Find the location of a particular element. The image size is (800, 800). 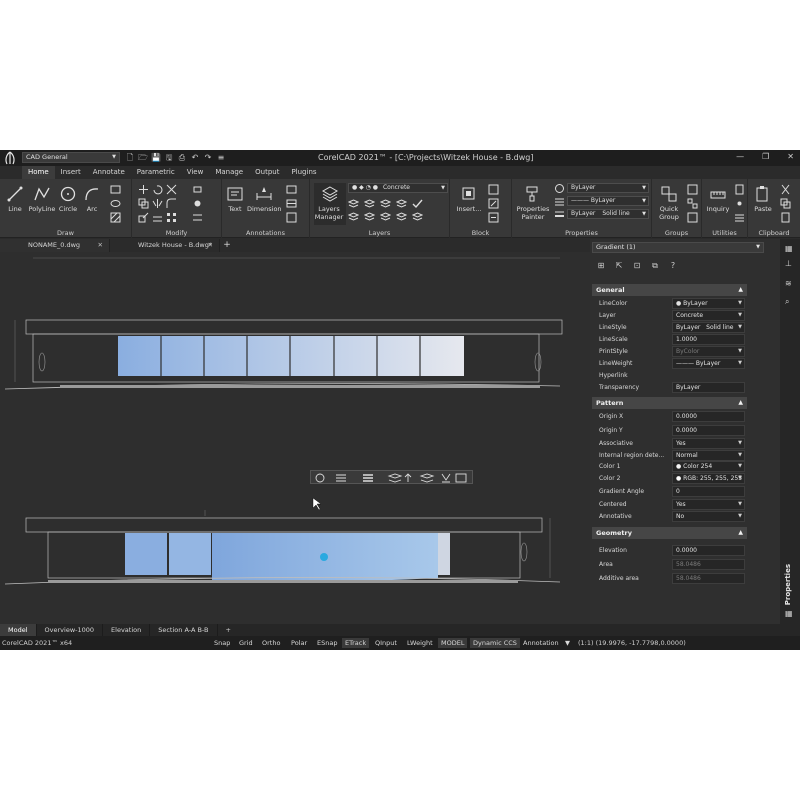

redo-icon: ↷ is located at coordinates (208, 157).